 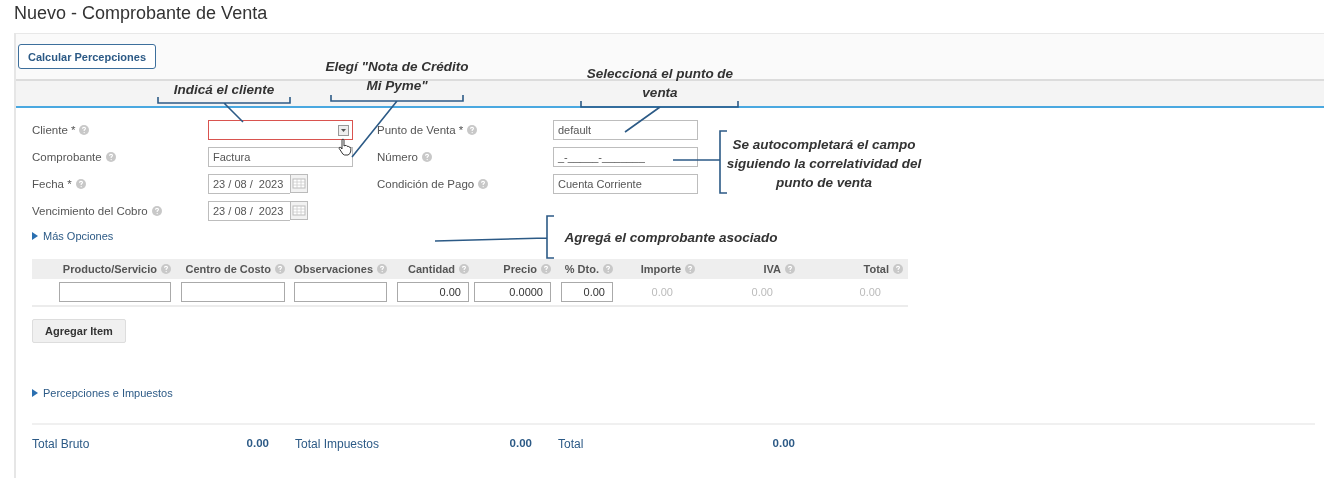 What do you see at coordinates (625, 184) in the screenshot?
I see `text-field: Cuenta Corriente` at bounding box center [625, 184].